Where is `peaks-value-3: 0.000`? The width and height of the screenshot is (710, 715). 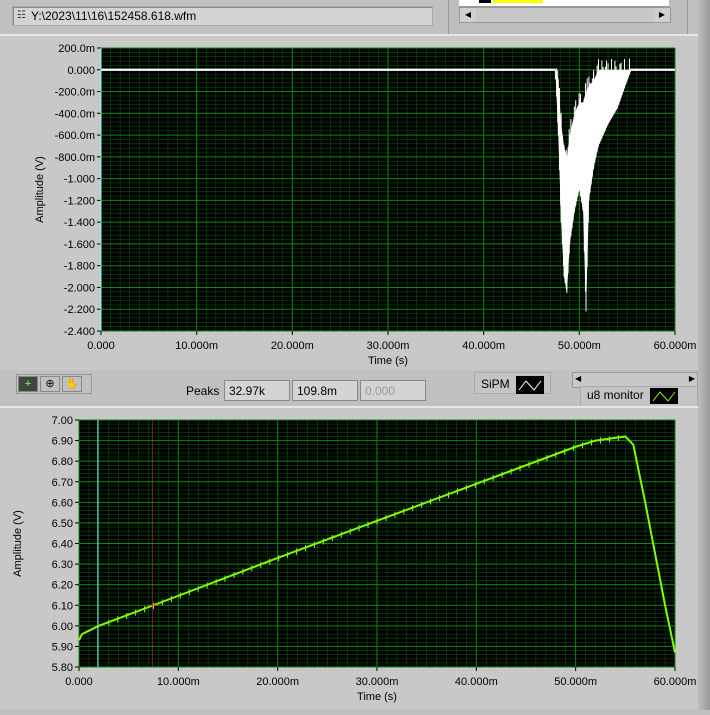 peaks-value-3: 0.000 is located at coordinates (393, 390).